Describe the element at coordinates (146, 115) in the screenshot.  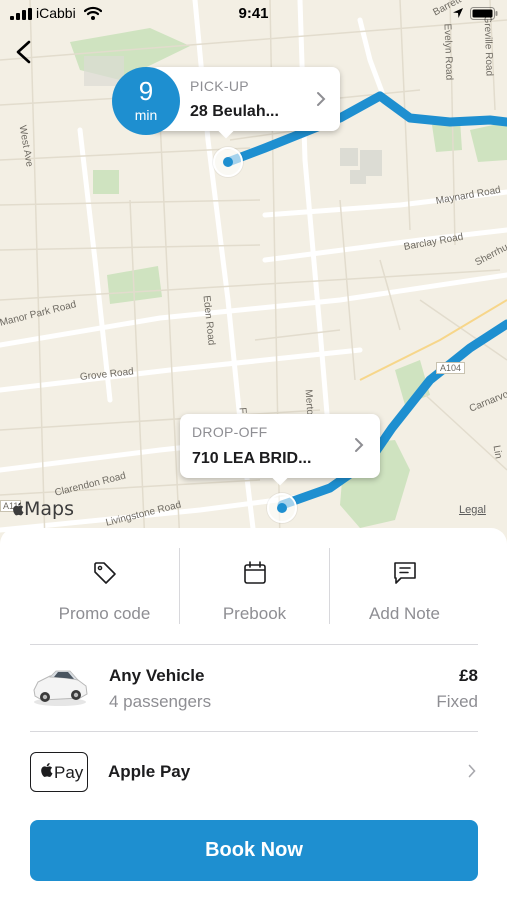
I see `eta-unit: min` at that location.